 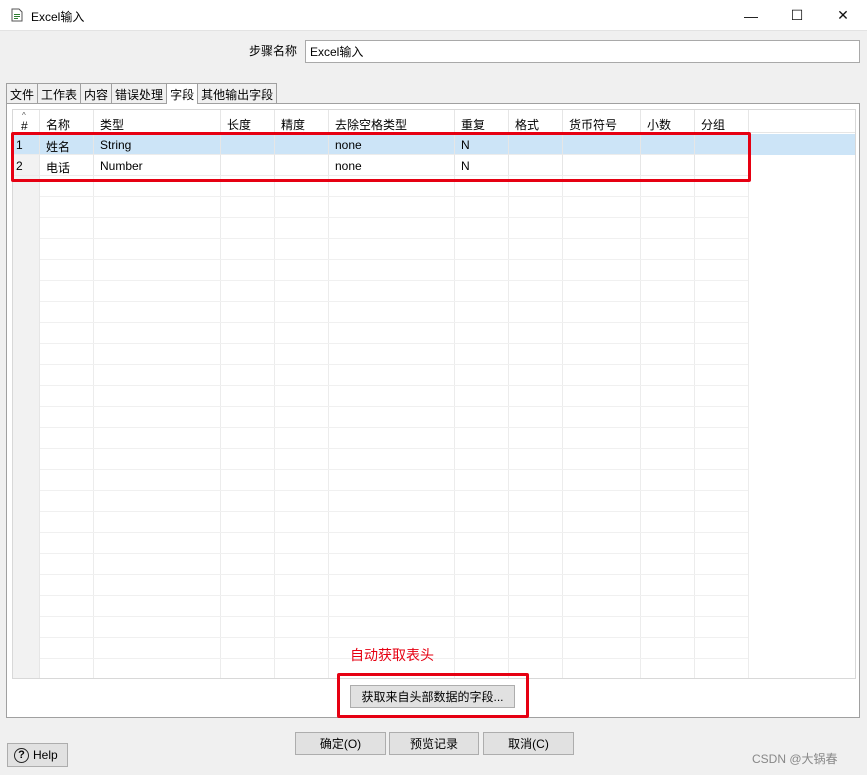 I want to click on column-header-repeat: 重复, so click(x=482, y=121).